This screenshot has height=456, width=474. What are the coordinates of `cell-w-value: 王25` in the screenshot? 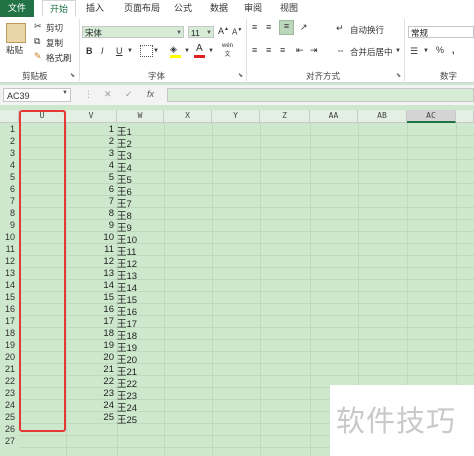 It's located at (127, 419).